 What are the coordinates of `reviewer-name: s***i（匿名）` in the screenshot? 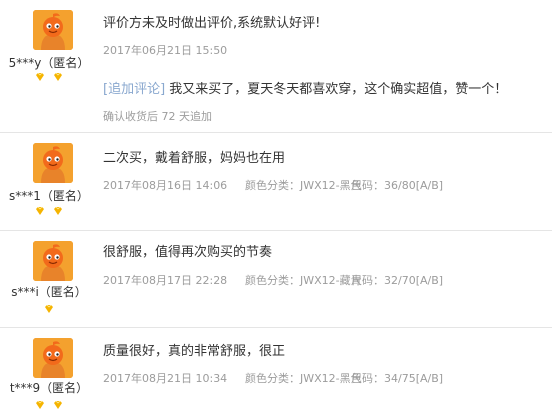 It's located at (49, 292).